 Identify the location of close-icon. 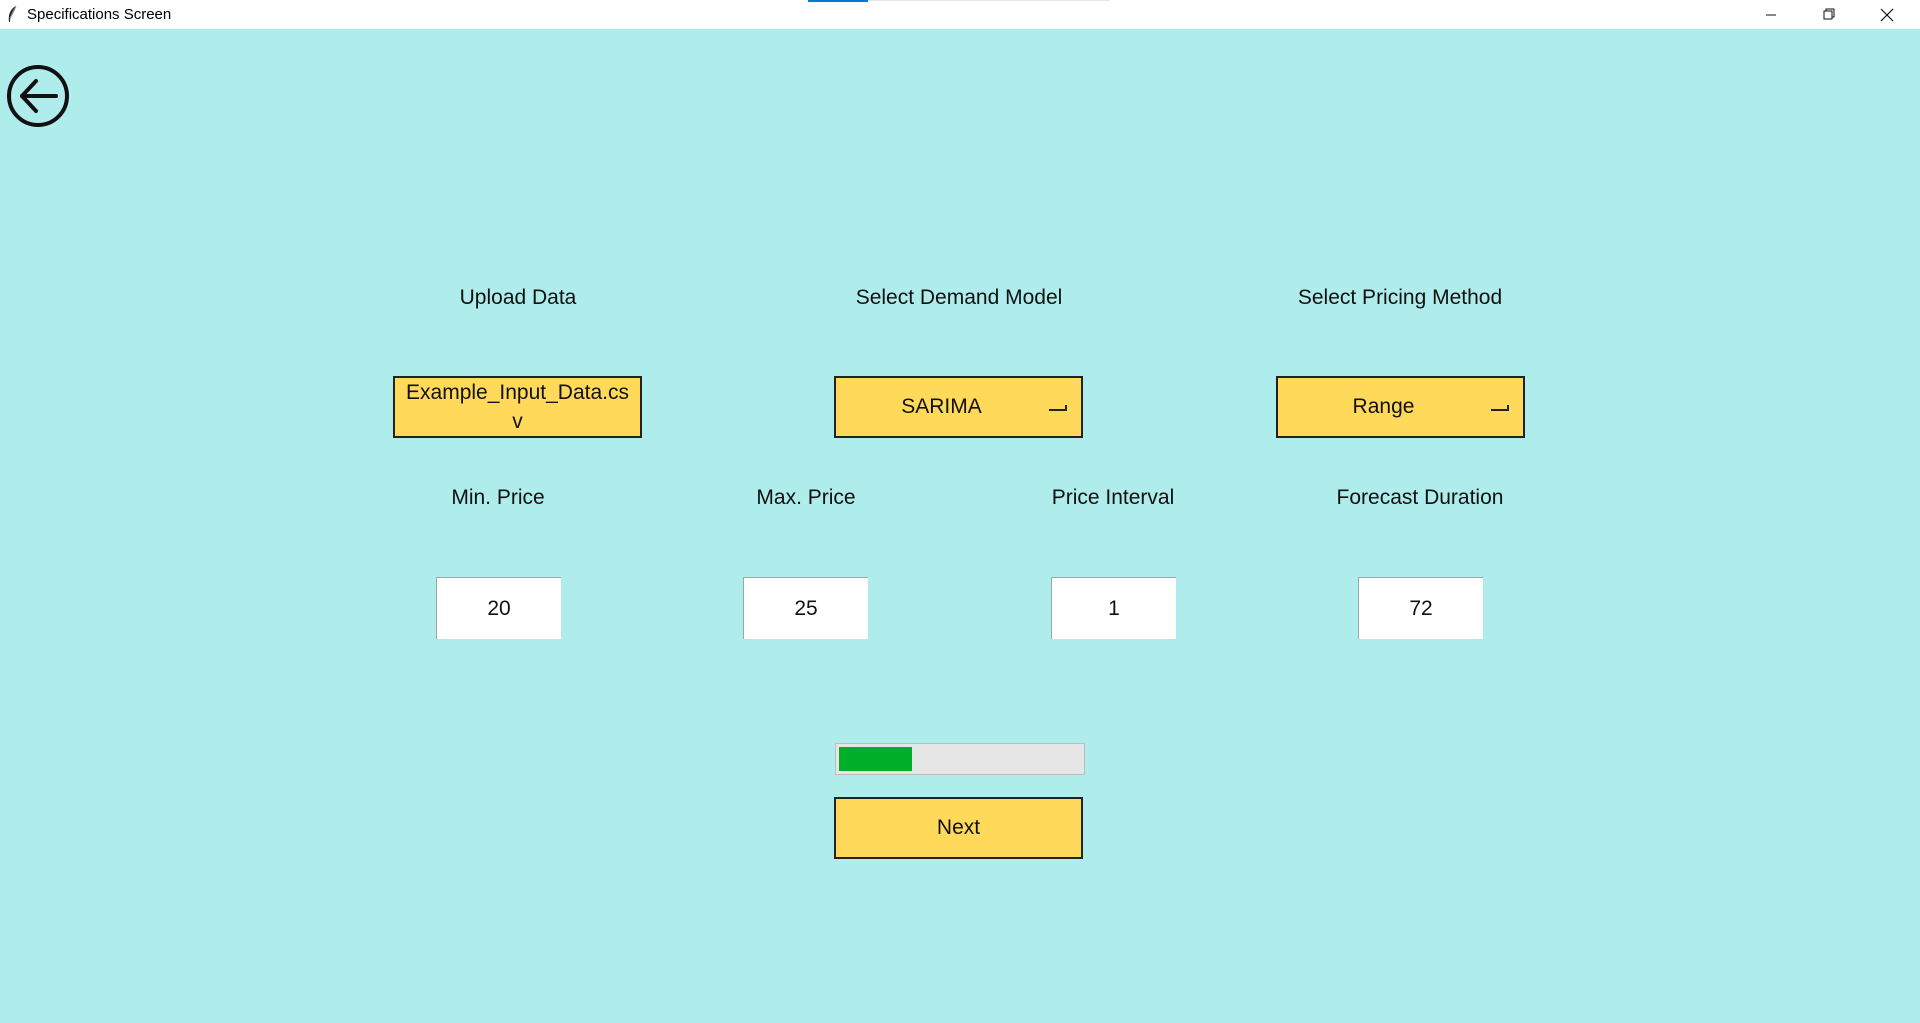
(1887, 14).